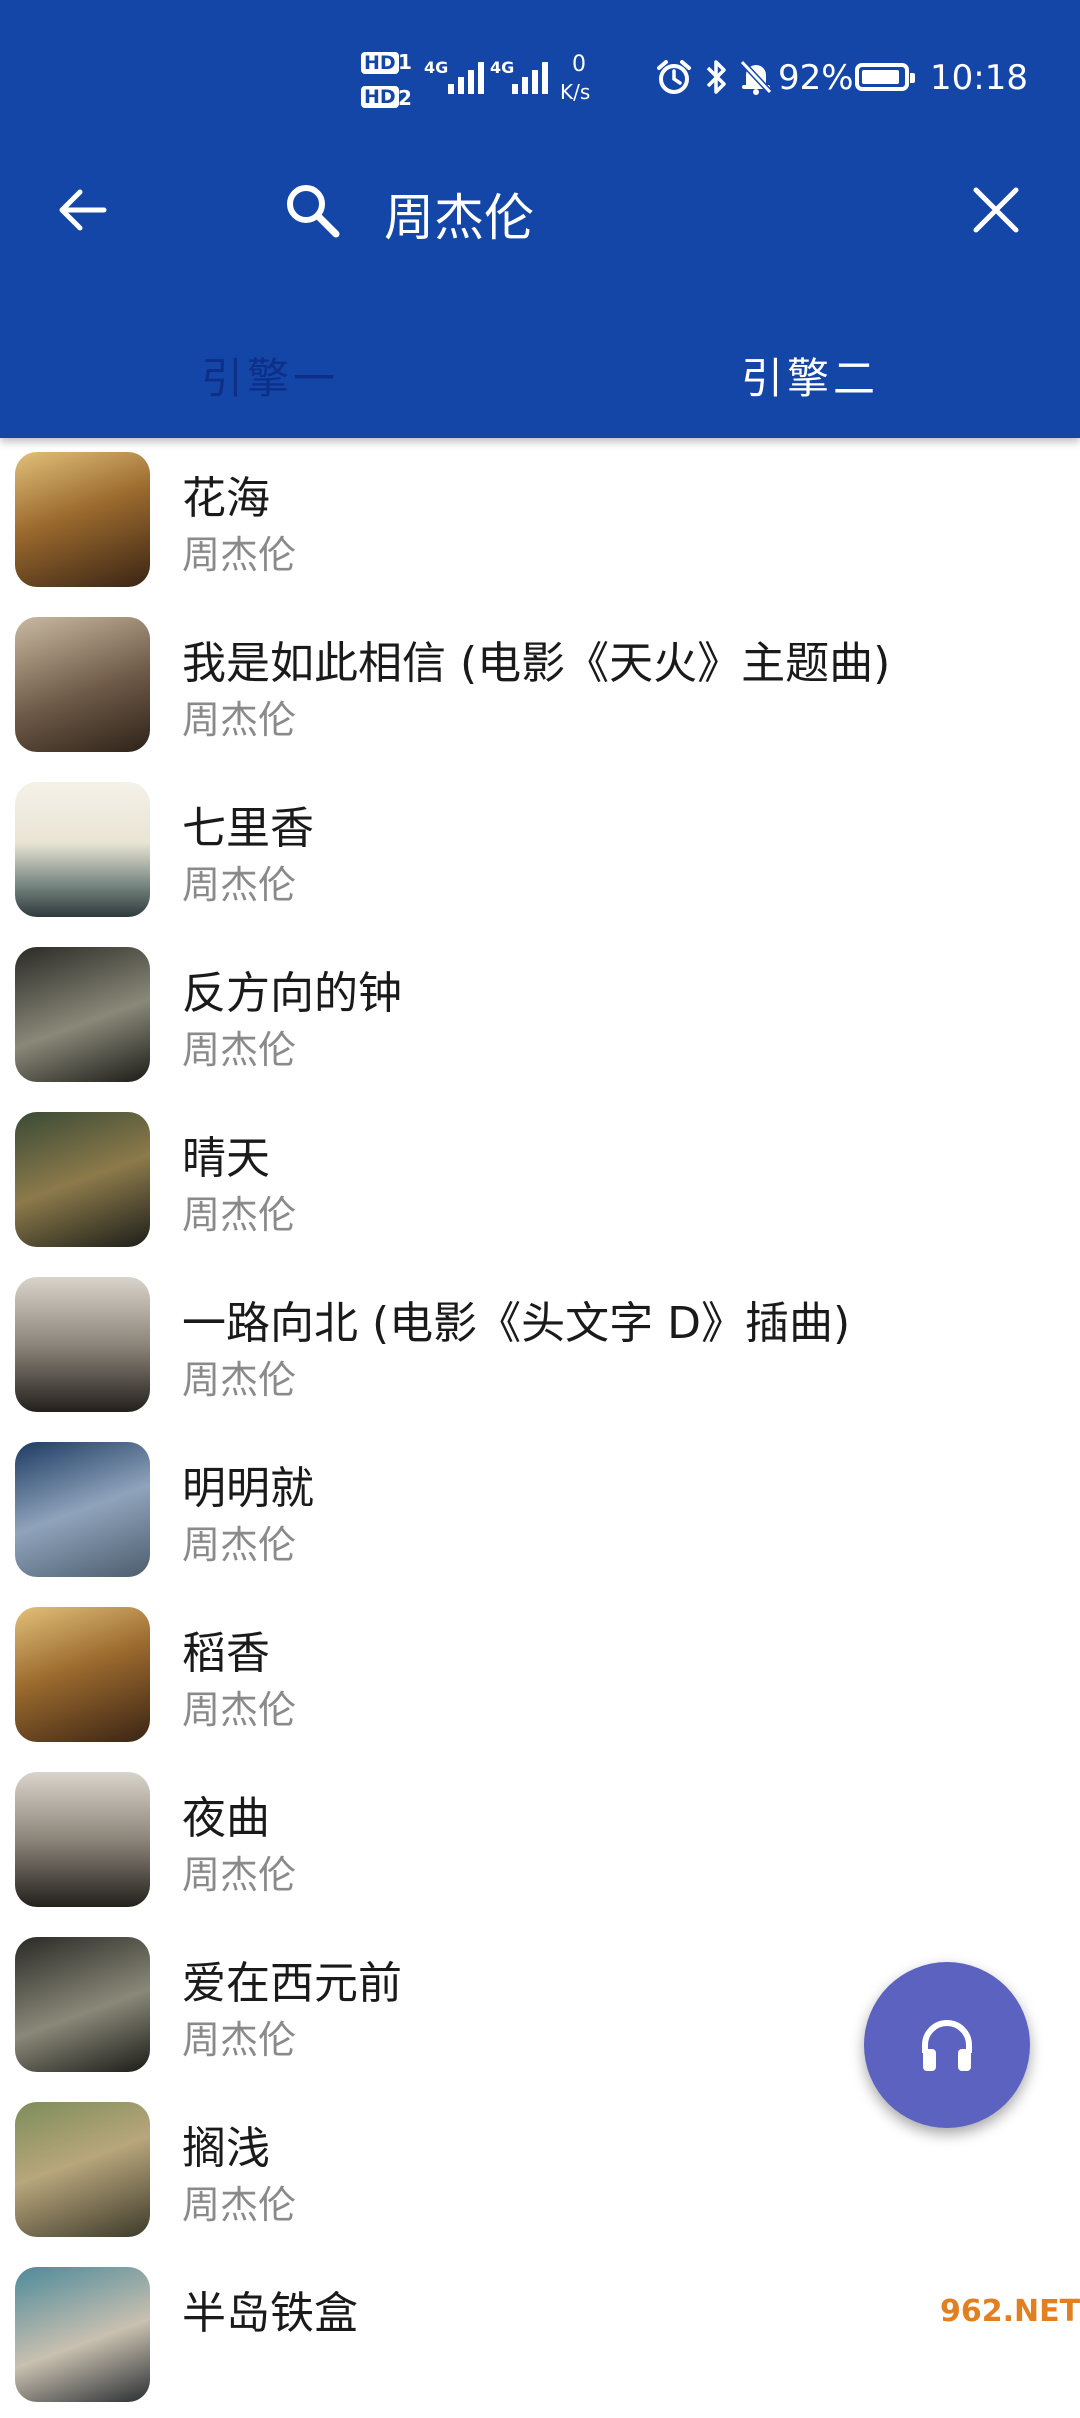 This screenshot has width=1080, height=2418. I want to click on tab-engine-1: 引擎一, so click(270, 375).